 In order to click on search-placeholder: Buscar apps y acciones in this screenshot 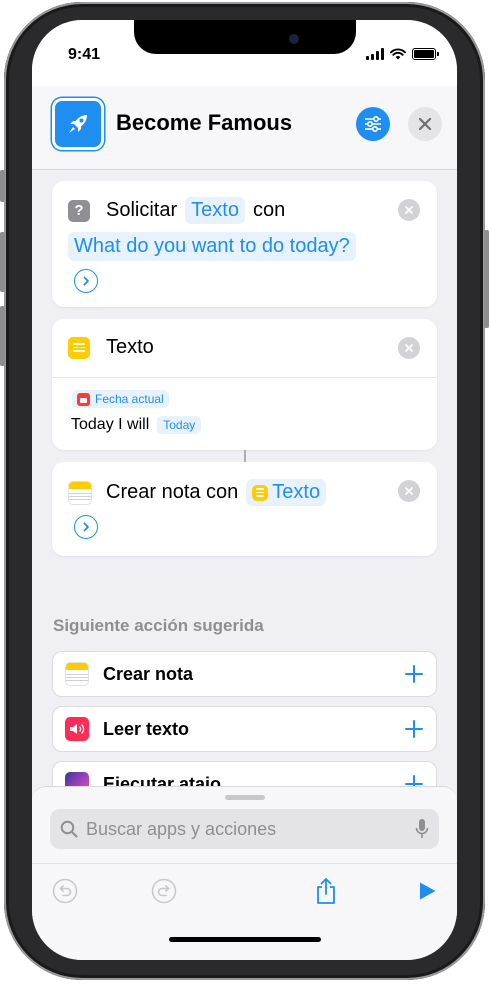, I will do `click(181, 828)`.